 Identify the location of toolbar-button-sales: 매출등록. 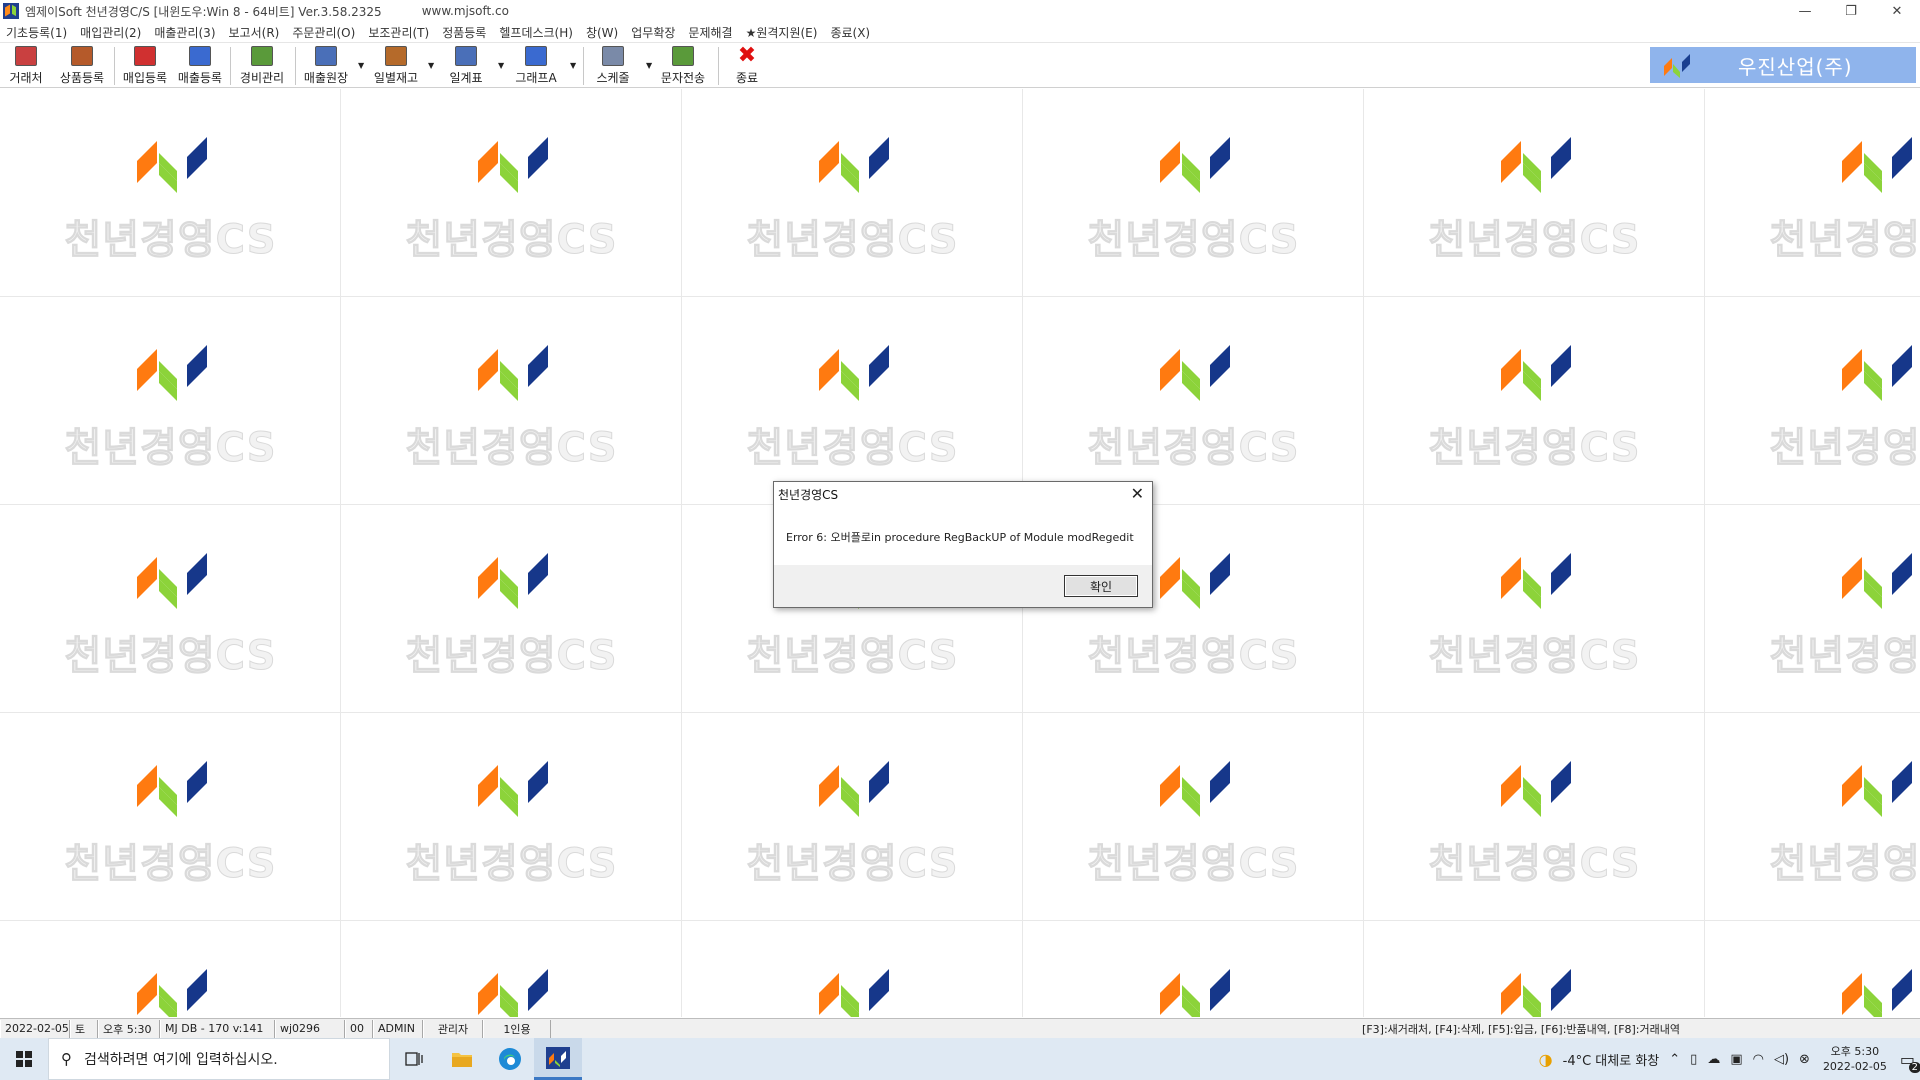
(200, 66).